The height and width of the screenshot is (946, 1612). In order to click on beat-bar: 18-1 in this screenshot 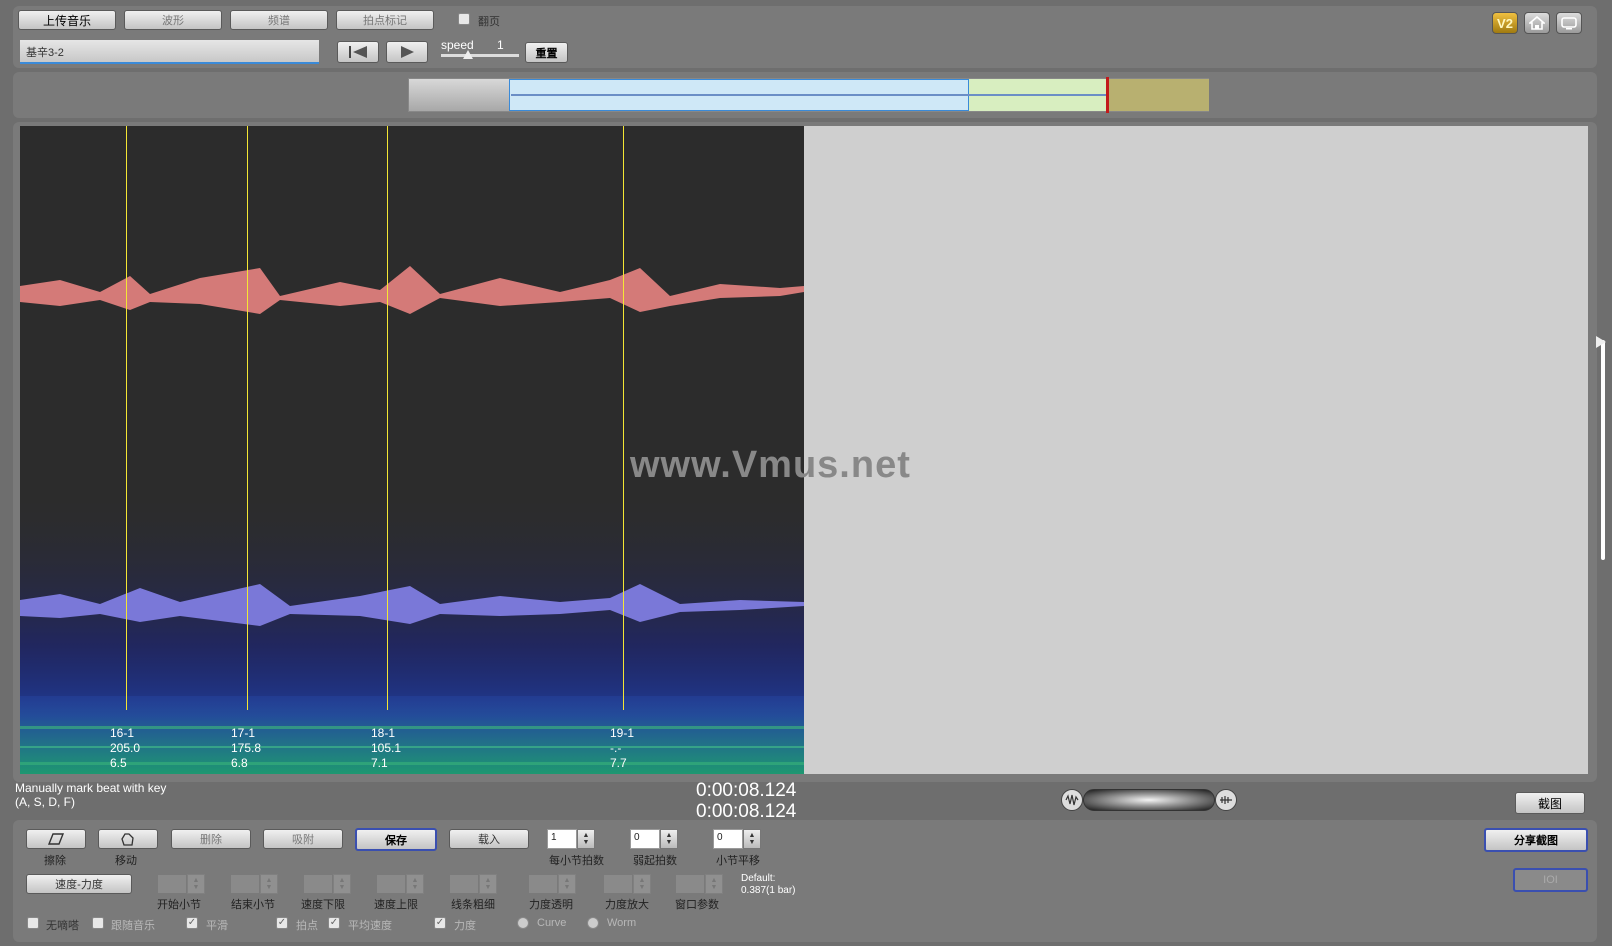, I will do `click(383, 733)`.